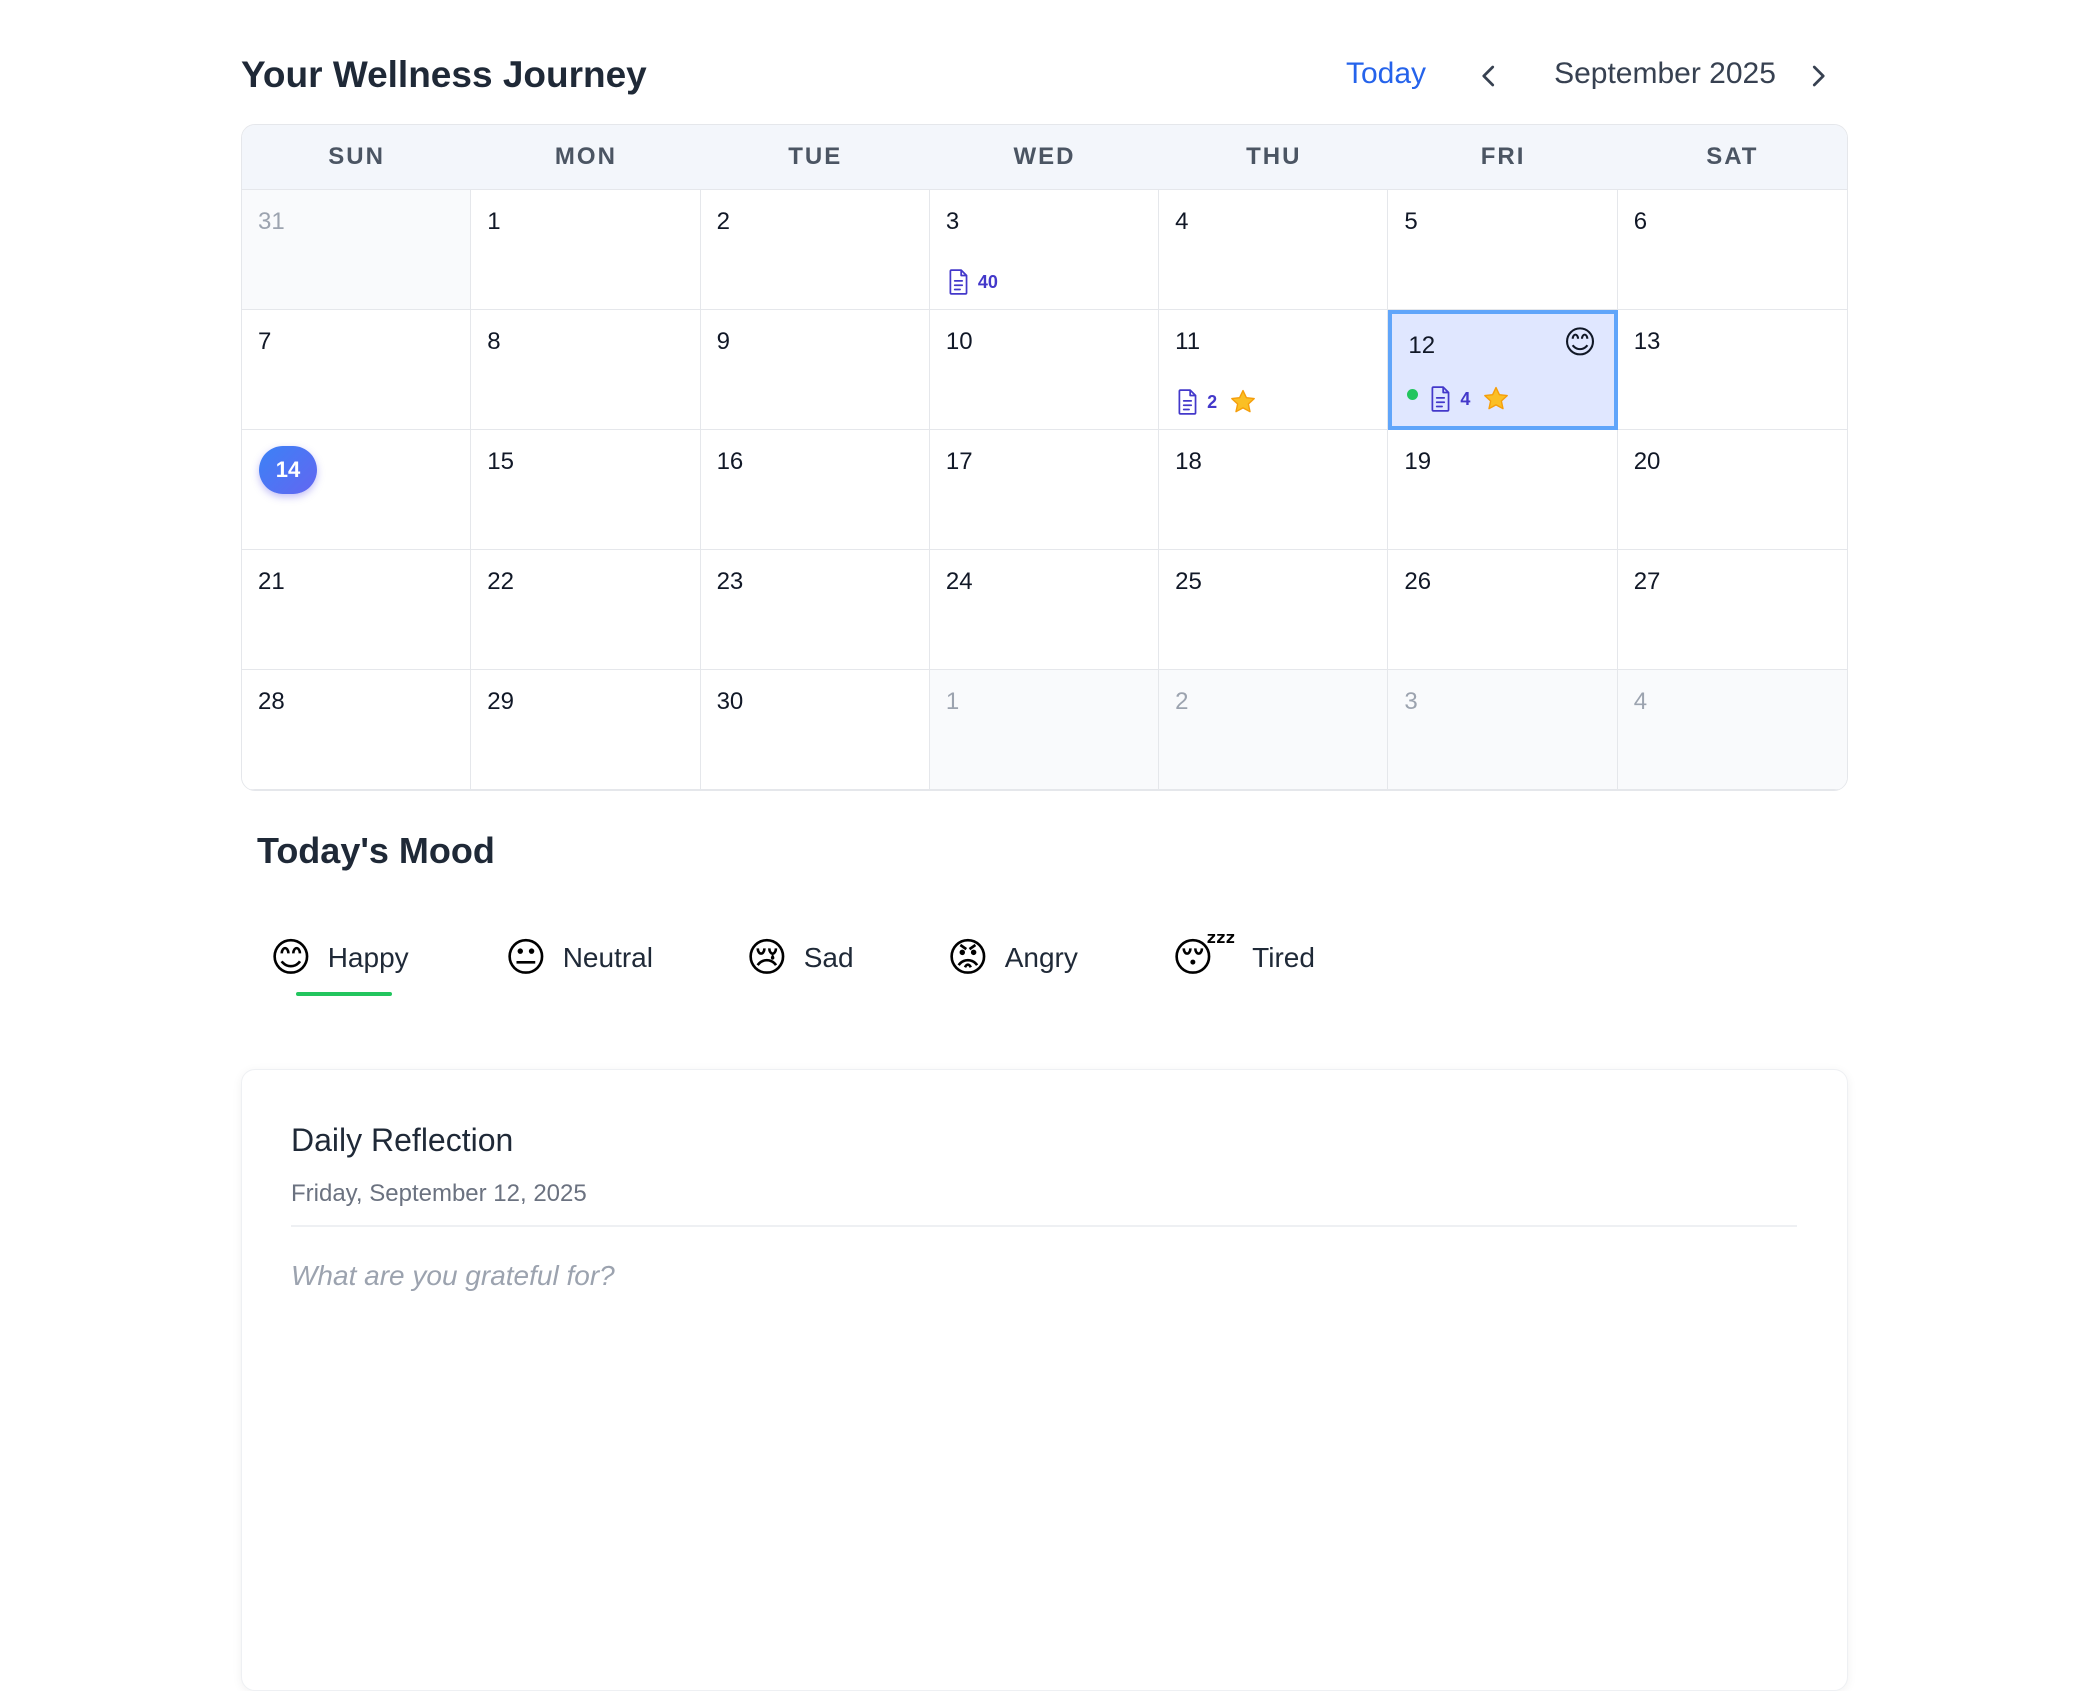 Image resolution: width=2082 pixels, height=1691 pixels. What do you see at coordinates (1665, 73) in the screenshot?
I see `current-month-label: September 2025` at bounding box center [1665, 73].